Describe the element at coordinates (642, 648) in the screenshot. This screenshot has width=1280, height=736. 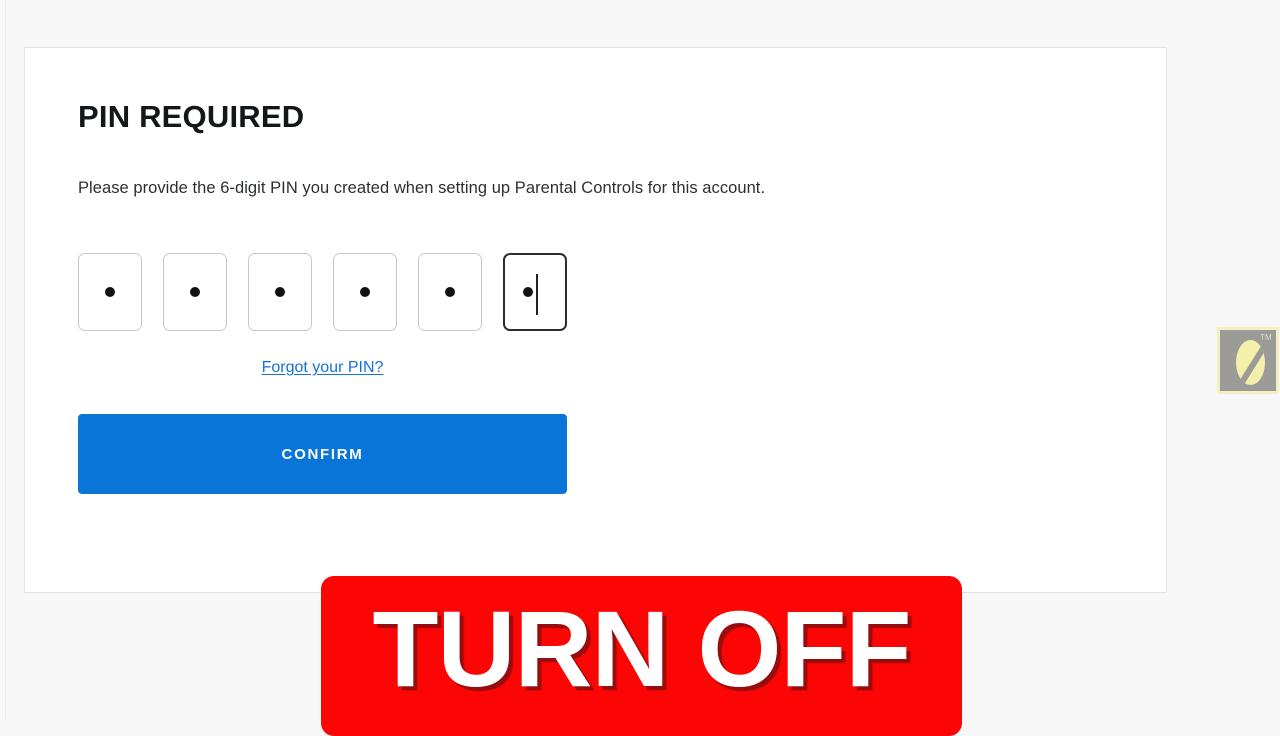
I see `turn-off-label: TURN OFF` at that location.